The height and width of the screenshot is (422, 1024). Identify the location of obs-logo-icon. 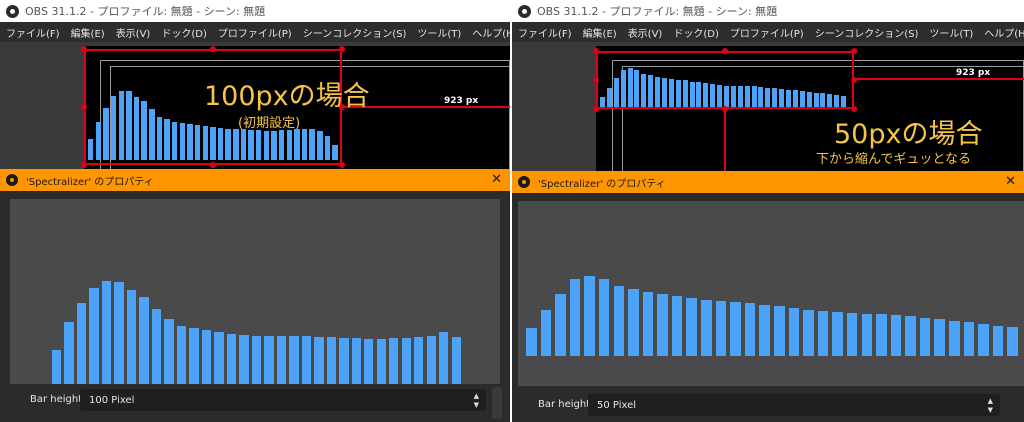
(12, 11).